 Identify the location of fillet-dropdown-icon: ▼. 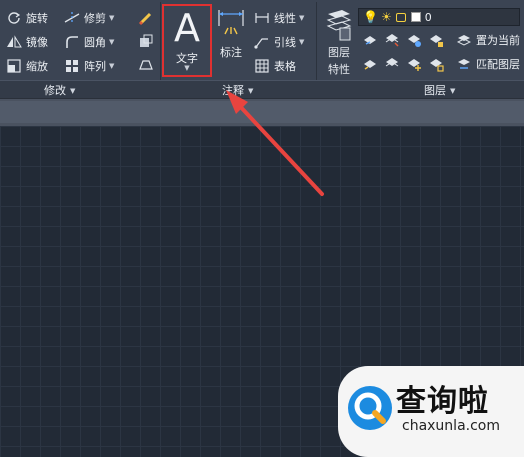
(111, 42).